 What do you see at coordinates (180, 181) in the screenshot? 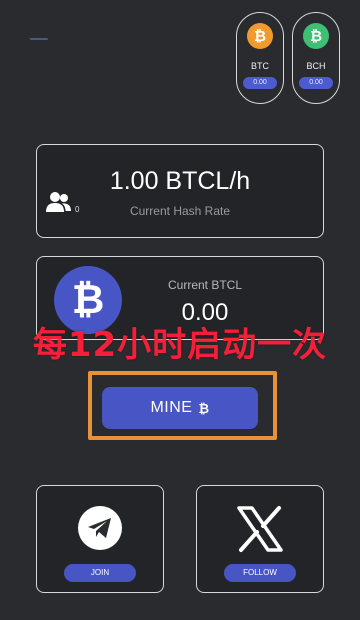
I see `hash-rate-value: 1.00 BTCL/h` at bounding box center [180, 181].